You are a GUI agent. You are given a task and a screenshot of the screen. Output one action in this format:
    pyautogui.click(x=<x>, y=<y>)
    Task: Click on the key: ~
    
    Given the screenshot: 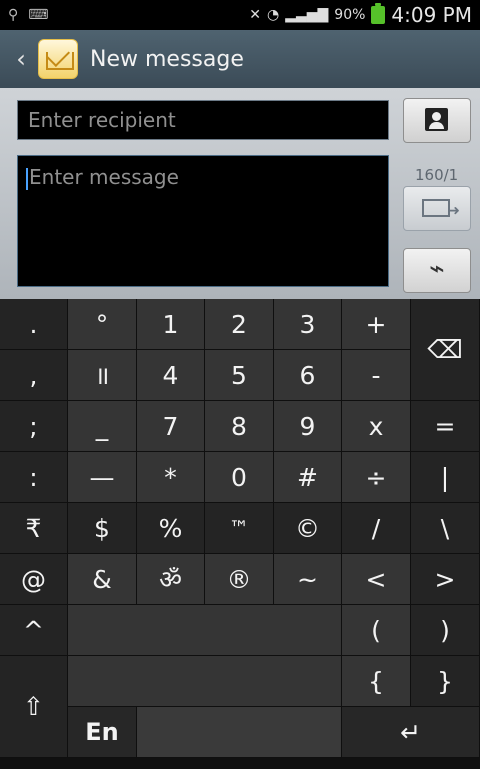 What is the action you would take?
    pyautogui.click(x=308, y=579)
    